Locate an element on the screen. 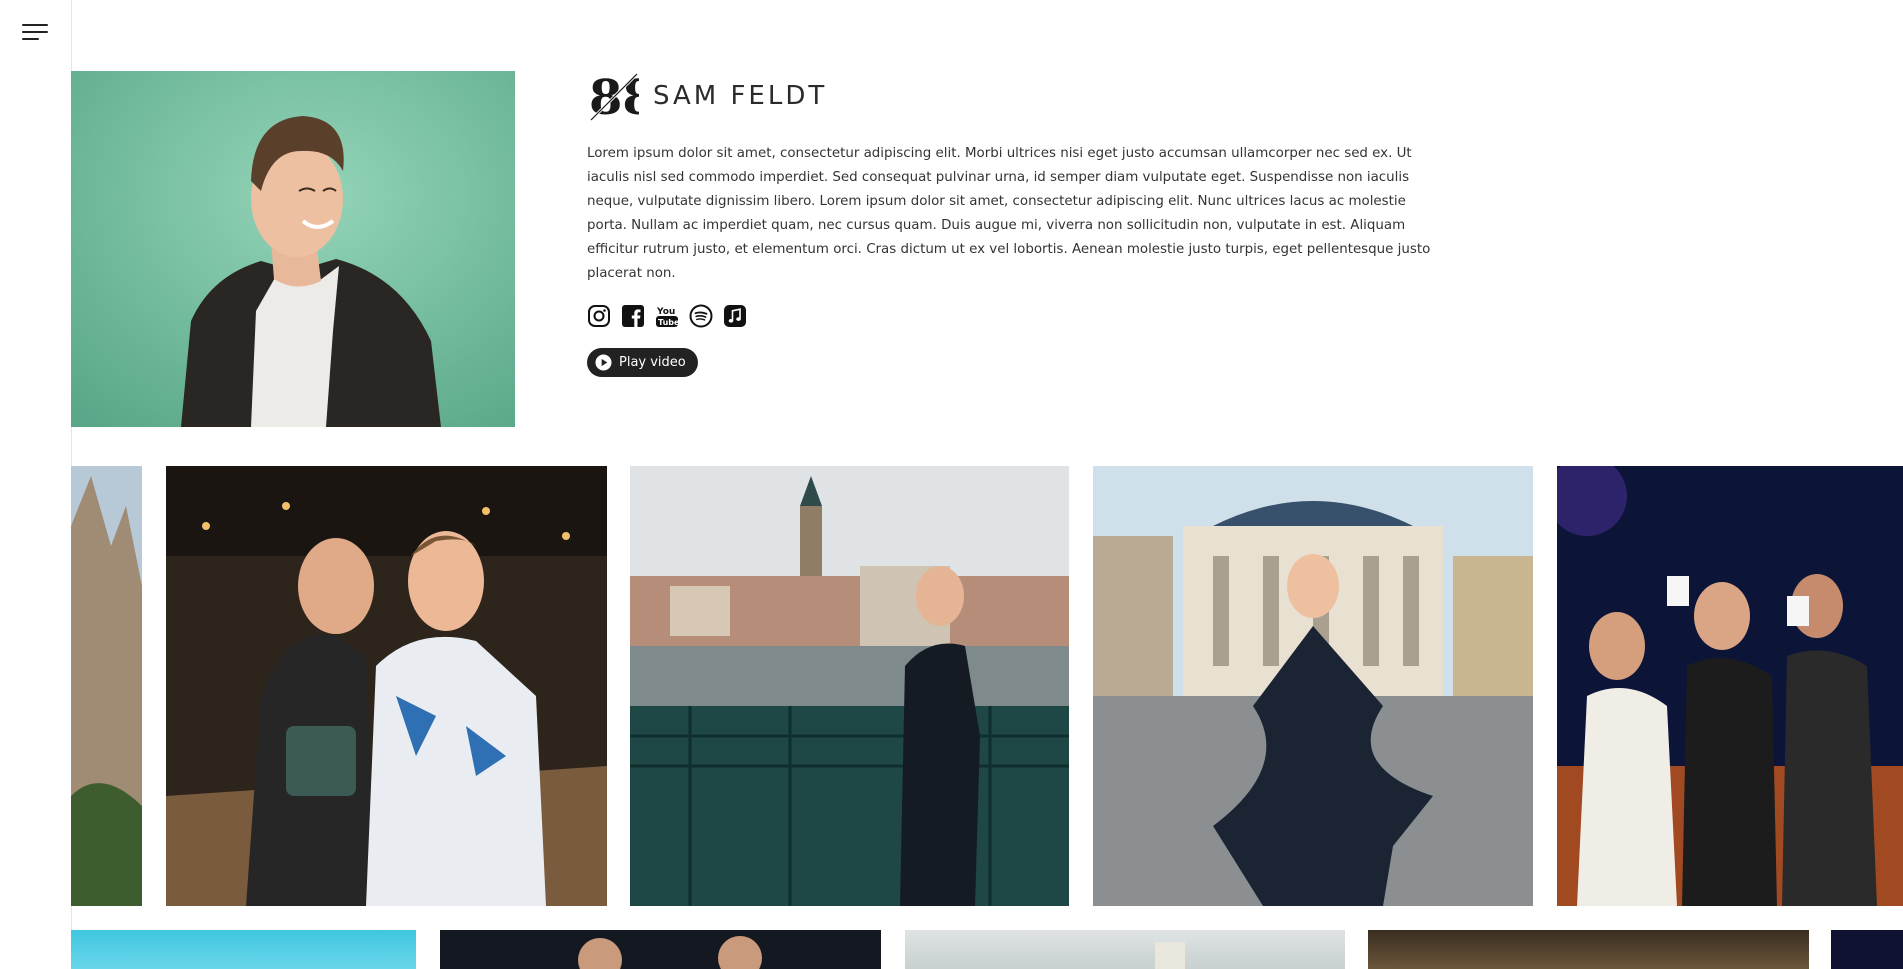 The image size is (1903, 969). play-icon is located at coordinates (603, 362).